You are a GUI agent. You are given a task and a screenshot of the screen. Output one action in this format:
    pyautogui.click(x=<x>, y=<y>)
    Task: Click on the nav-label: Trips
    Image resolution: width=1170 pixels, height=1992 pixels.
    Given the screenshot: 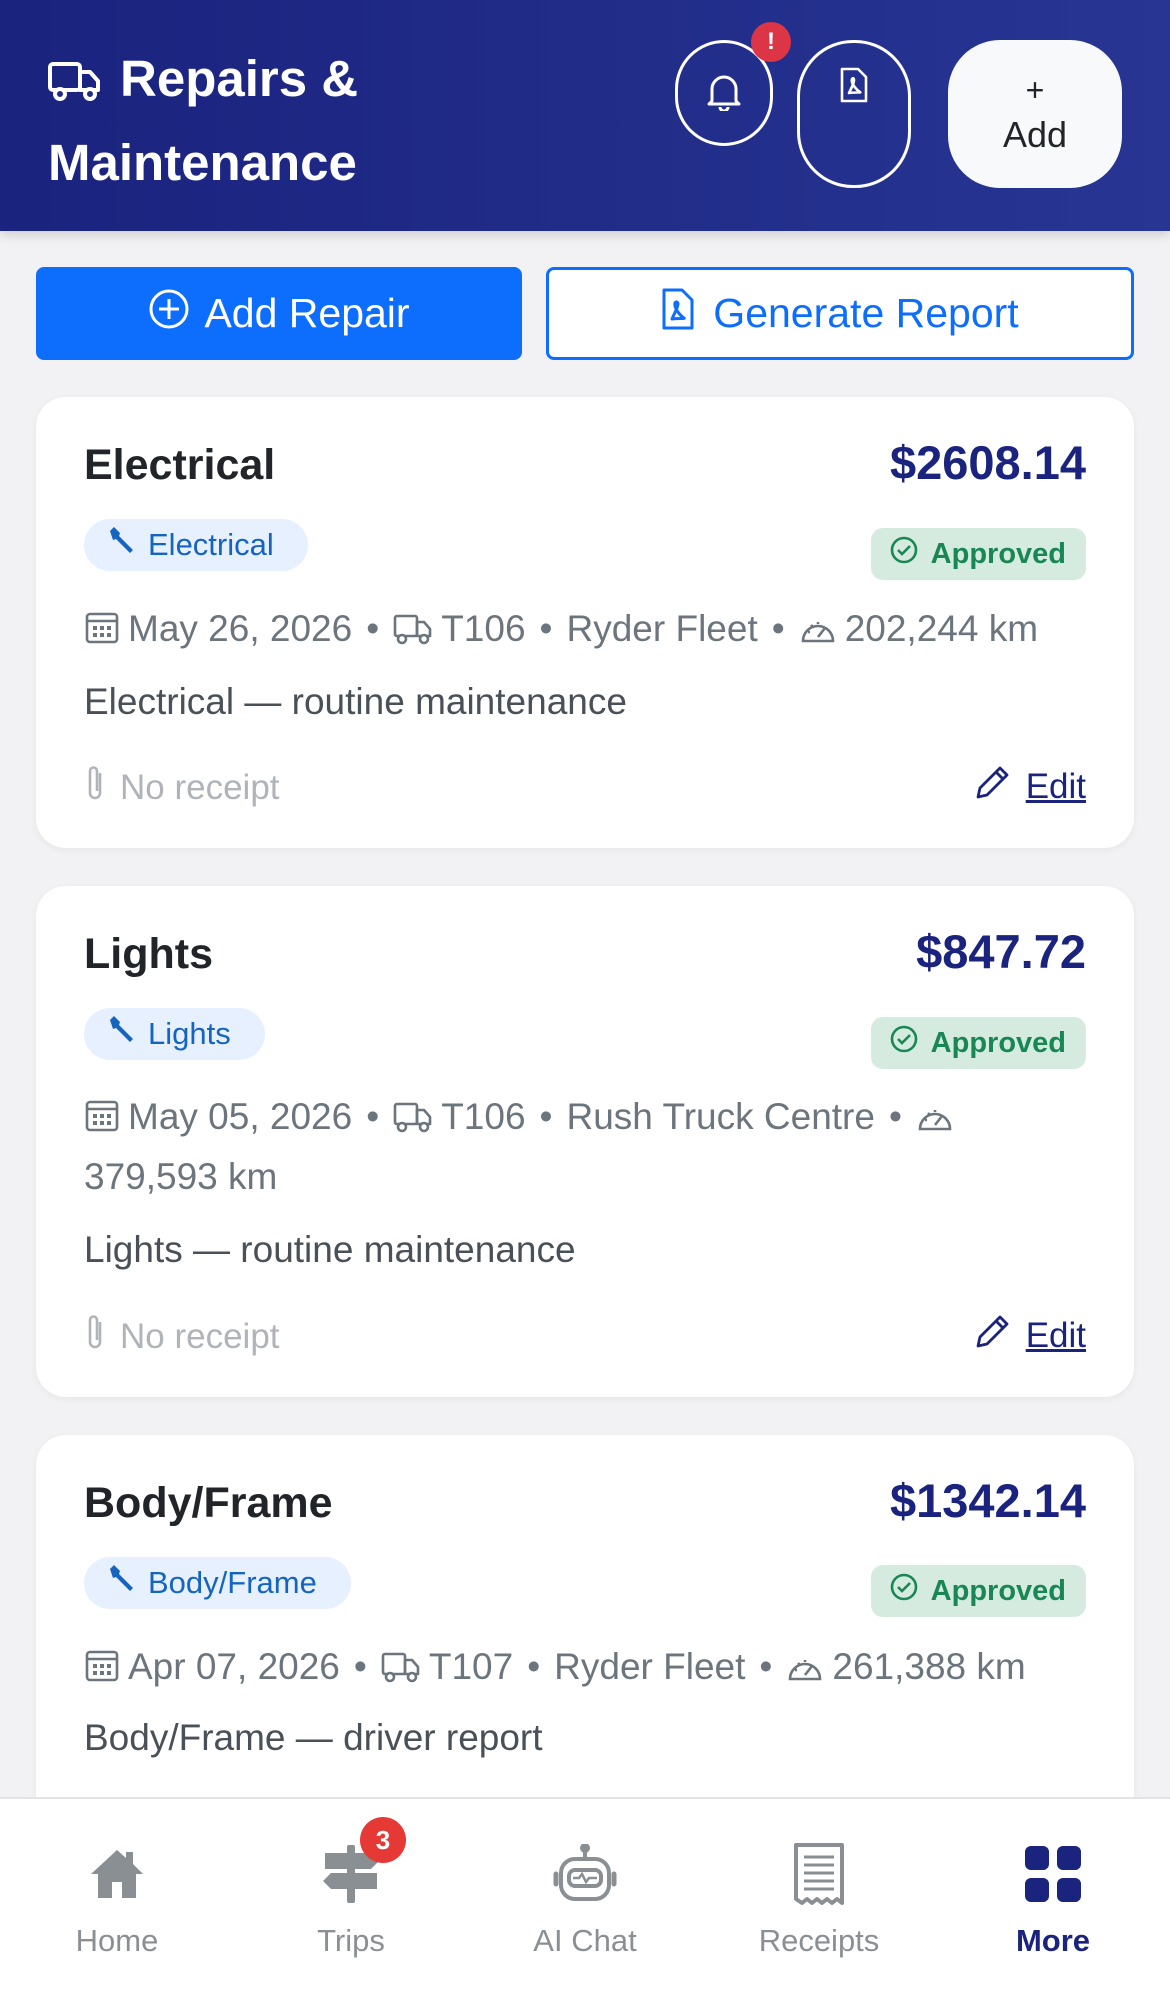 What is the action you would take?
    pyautogui.click(x=351, y=1940)
    